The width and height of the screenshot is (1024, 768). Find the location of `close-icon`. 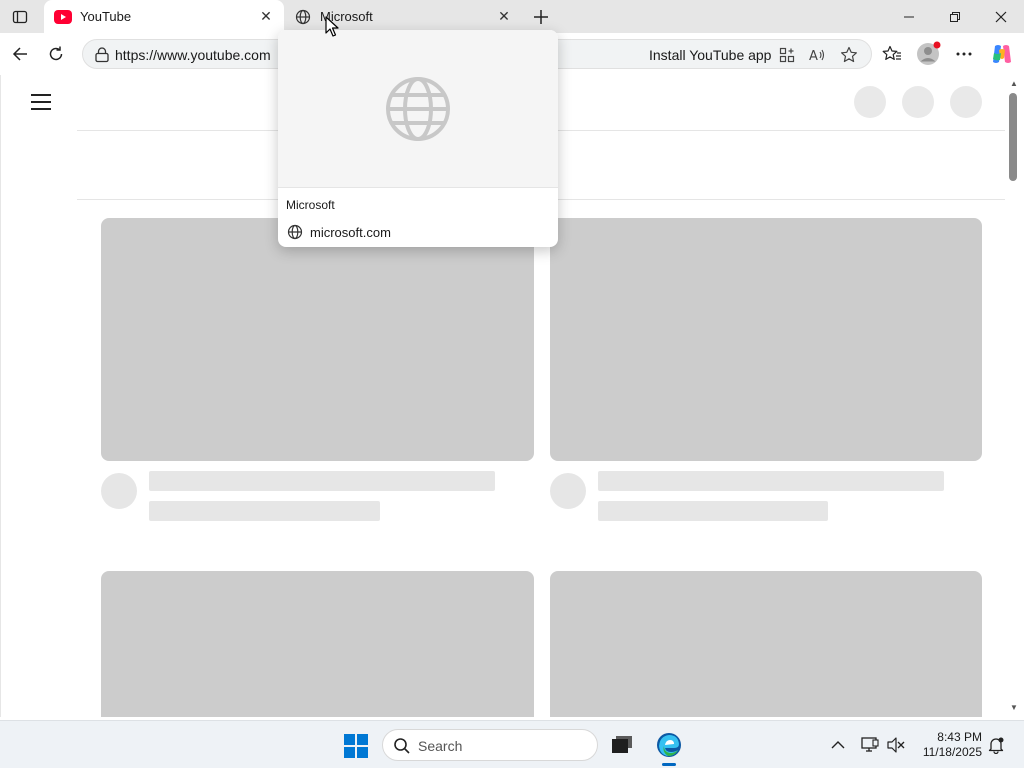

close-icon is located at coordinates (1001, 16).